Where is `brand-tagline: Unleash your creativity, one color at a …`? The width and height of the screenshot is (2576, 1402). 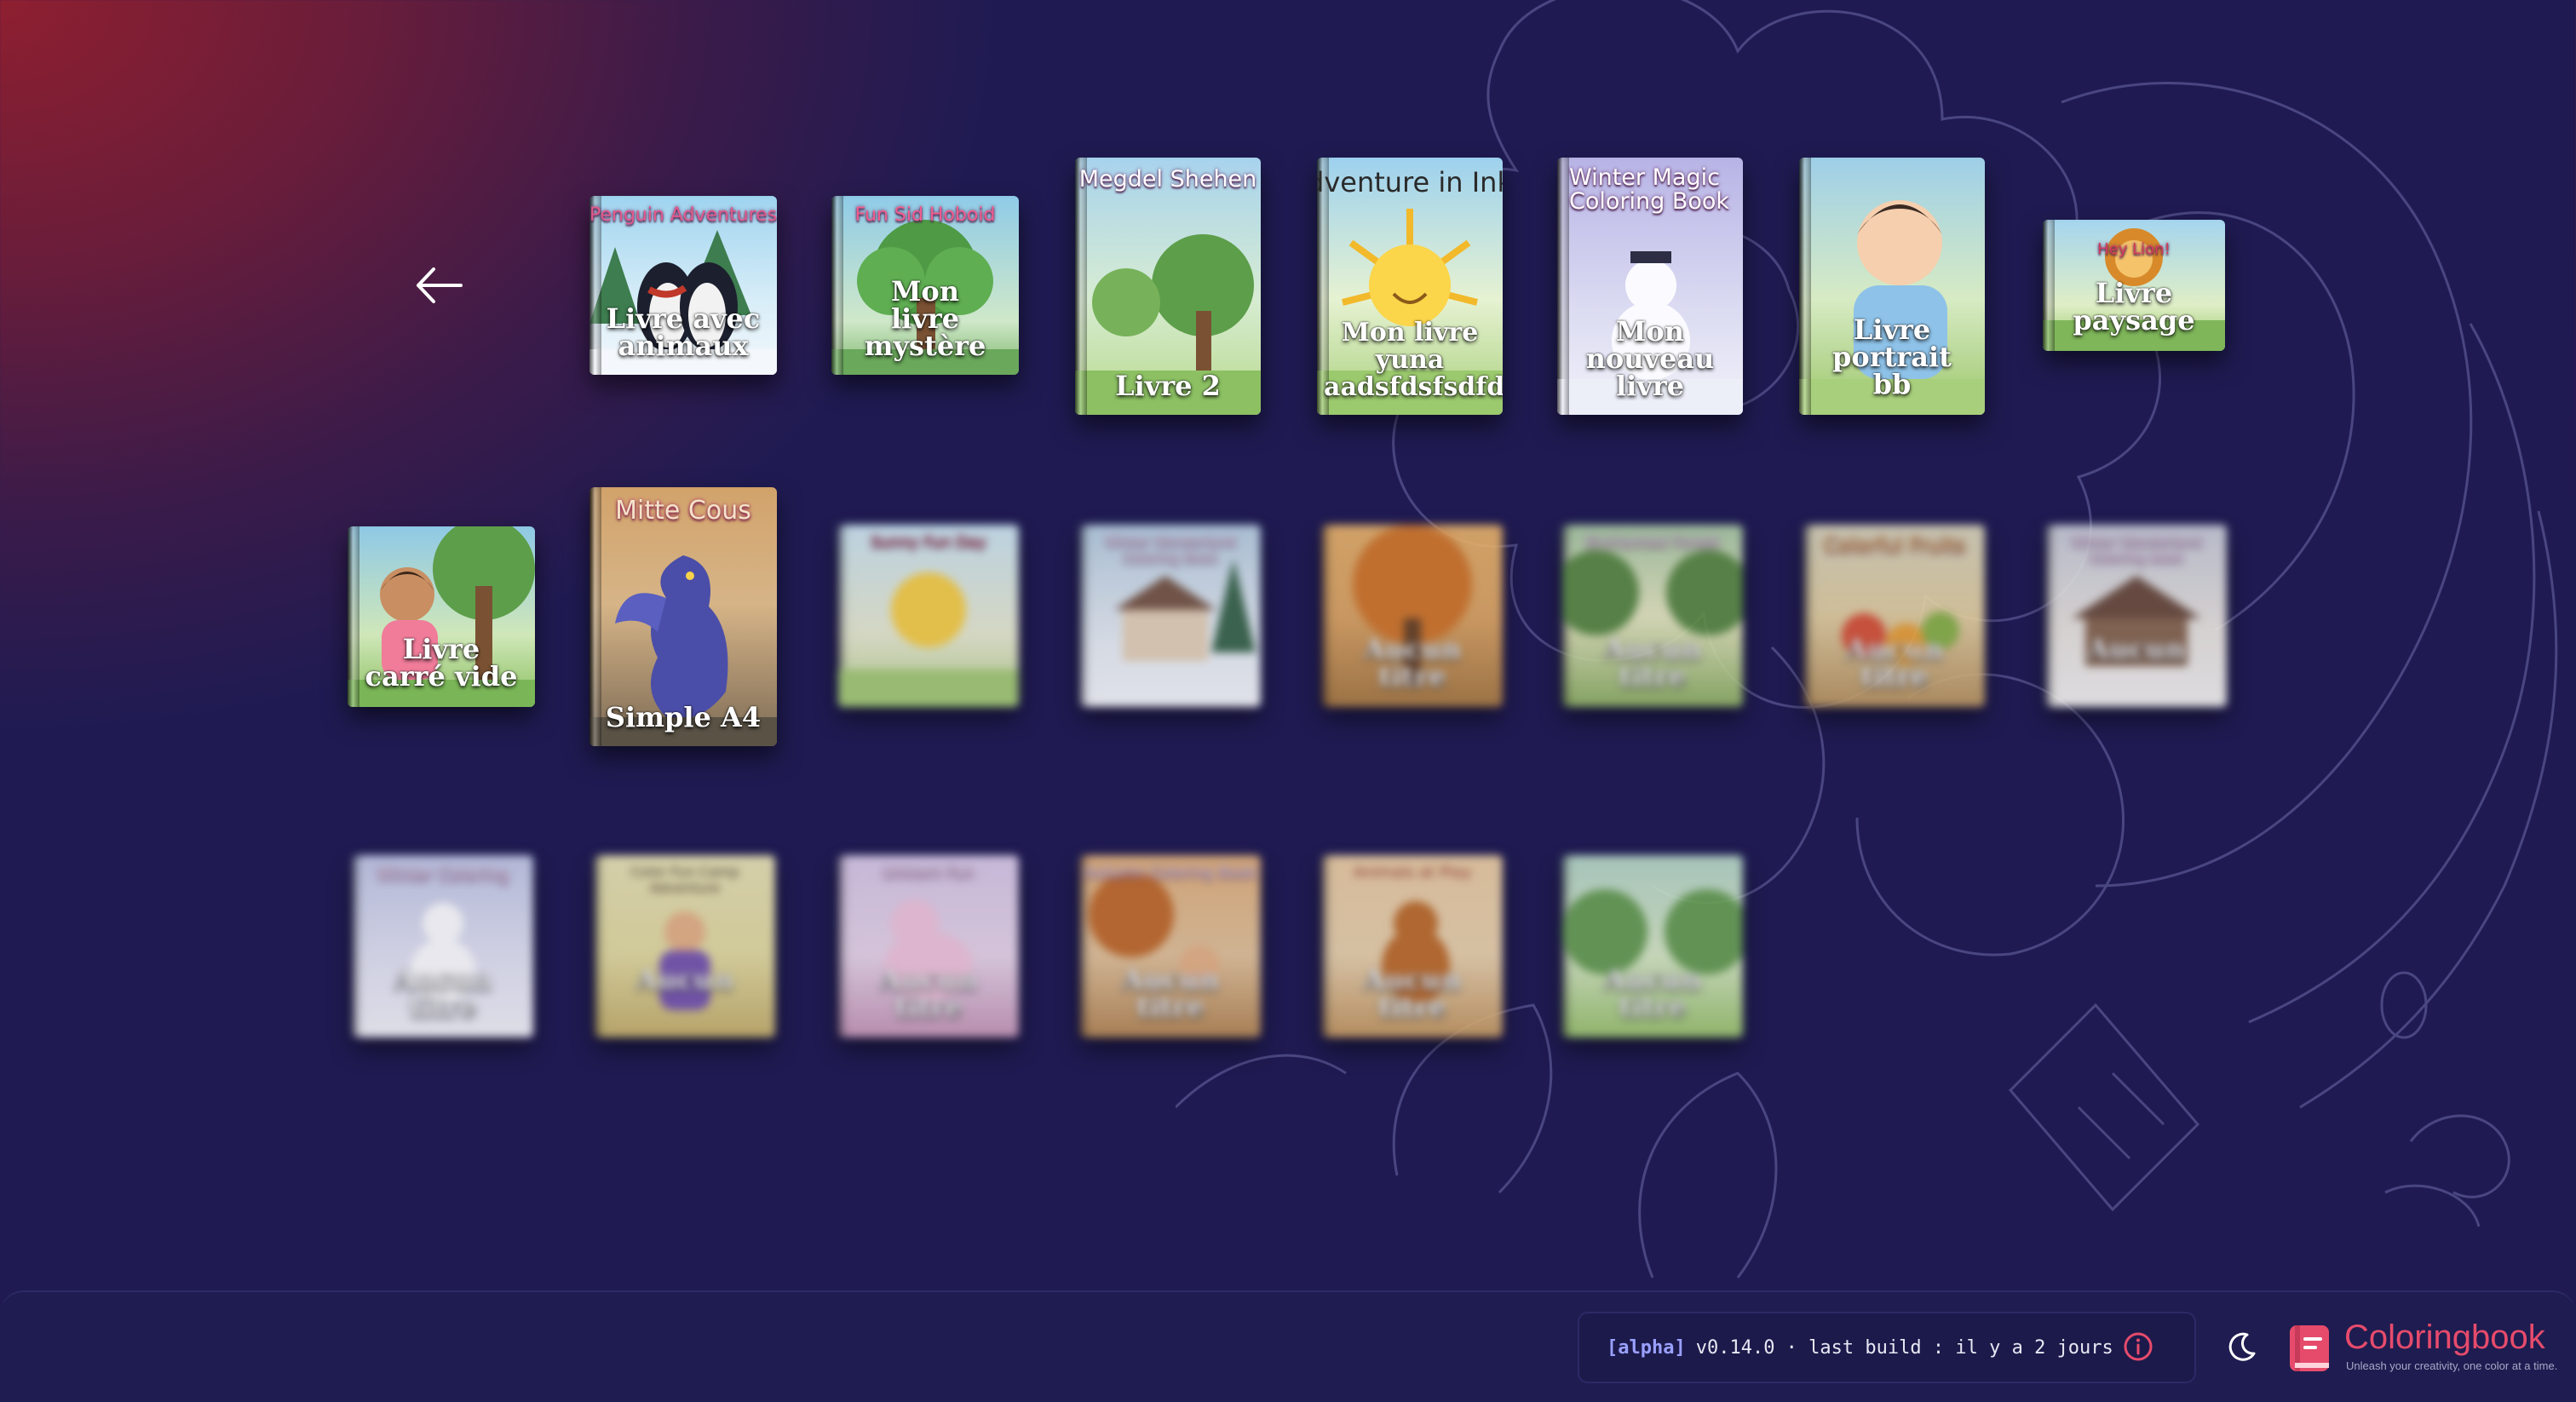
brand-tagline: Unleash your creativity, one color at a … is located at coordinates (2452, 1365).